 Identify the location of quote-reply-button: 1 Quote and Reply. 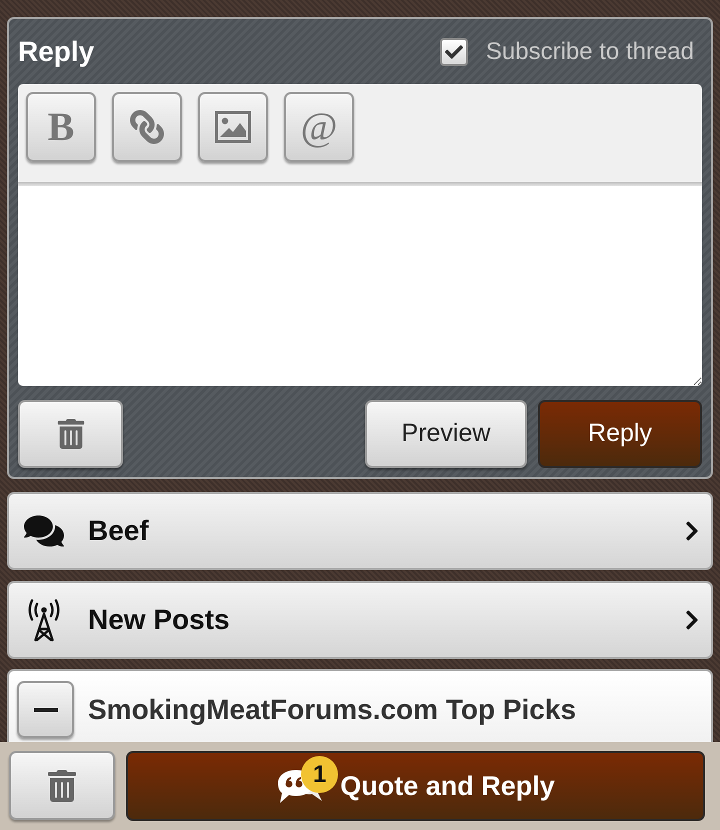
(415, 786).